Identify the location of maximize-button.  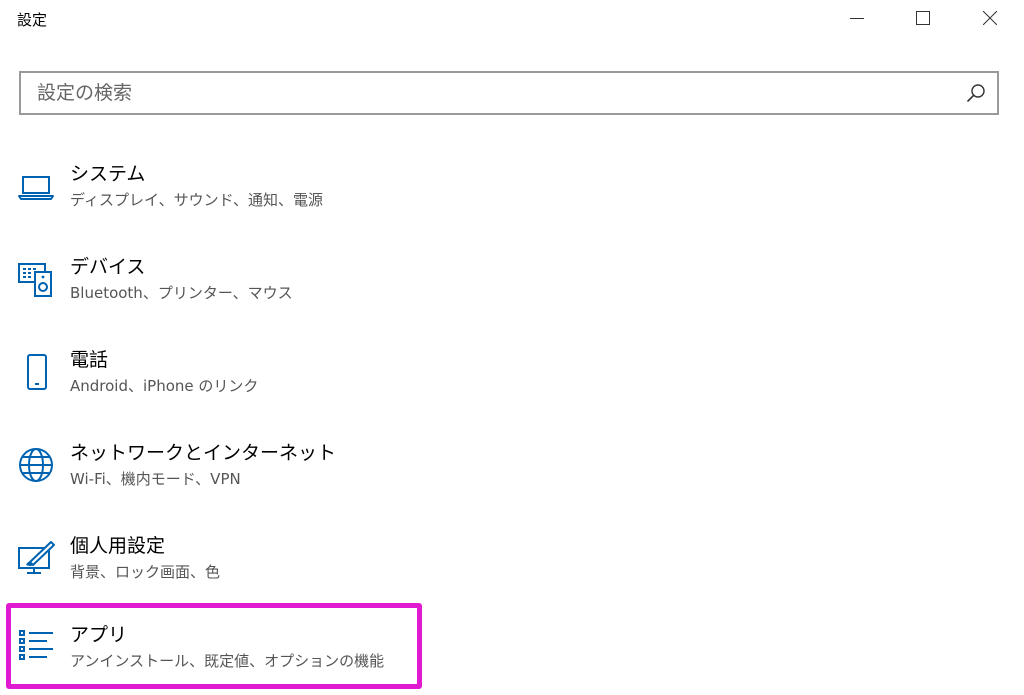
(923, 18).